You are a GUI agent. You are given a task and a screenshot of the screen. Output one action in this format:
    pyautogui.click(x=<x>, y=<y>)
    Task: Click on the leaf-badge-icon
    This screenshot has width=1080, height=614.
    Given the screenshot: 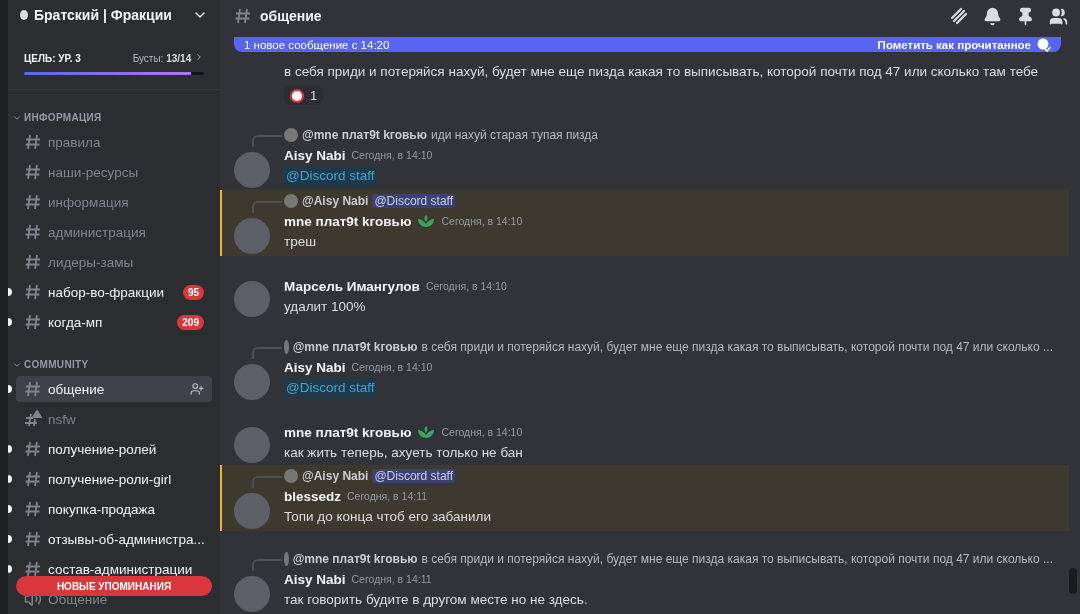 What is the action you would take?
    pyautogui.click(x=426, y=221)
    